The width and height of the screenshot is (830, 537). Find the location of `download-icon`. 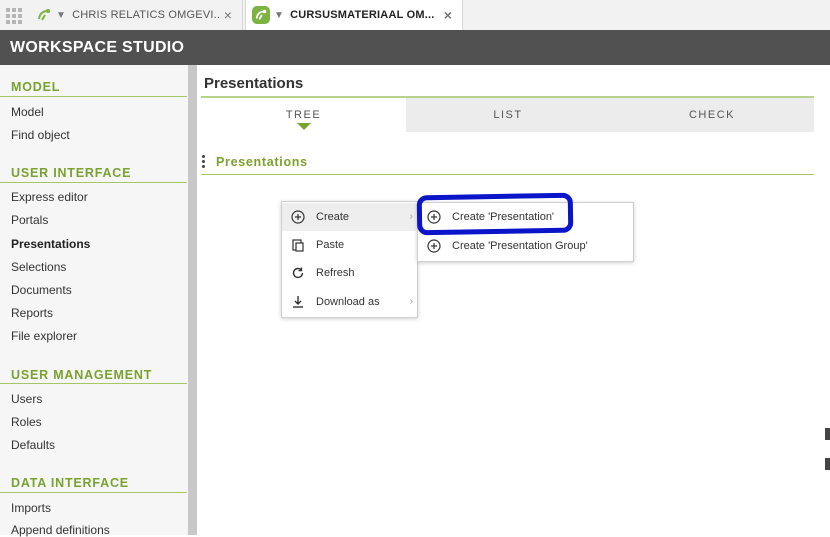

download-icon is located at coordinates (298, 302).